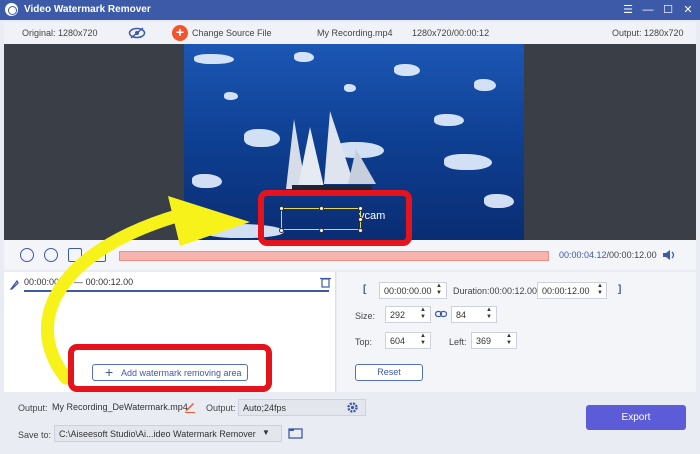  Describe the element at coordinates (170, 368) in the screenshot. I see `add-area-highlight-box` at that location.